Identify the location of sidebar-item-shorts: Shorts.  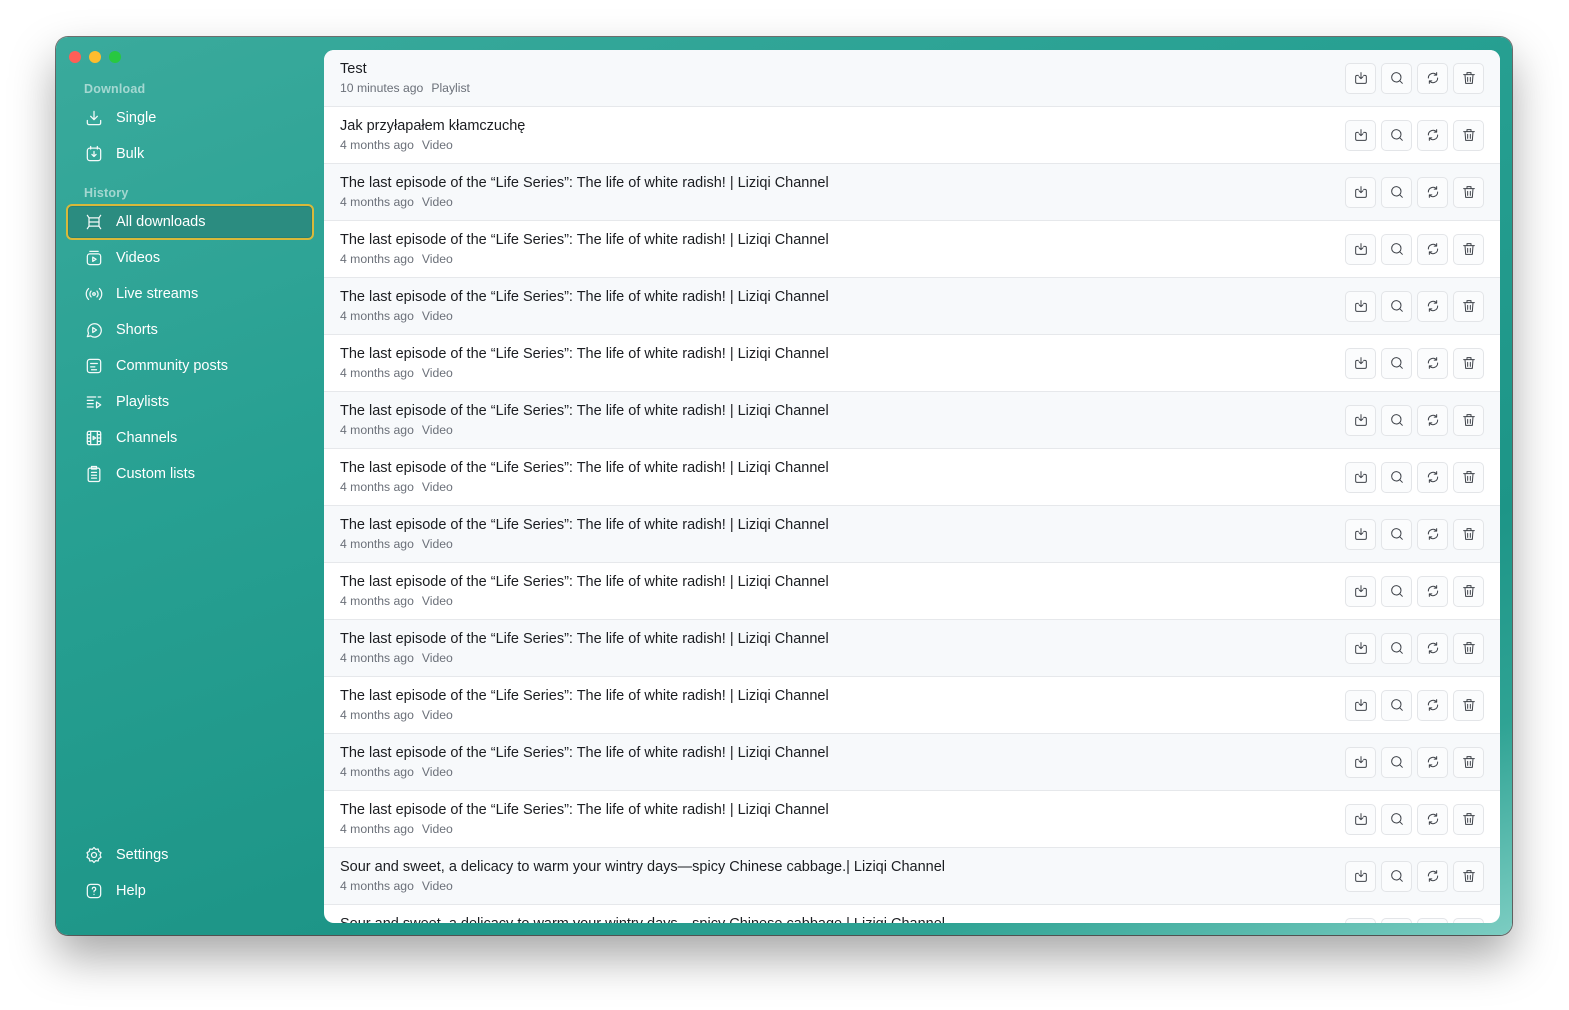
(190, 330).